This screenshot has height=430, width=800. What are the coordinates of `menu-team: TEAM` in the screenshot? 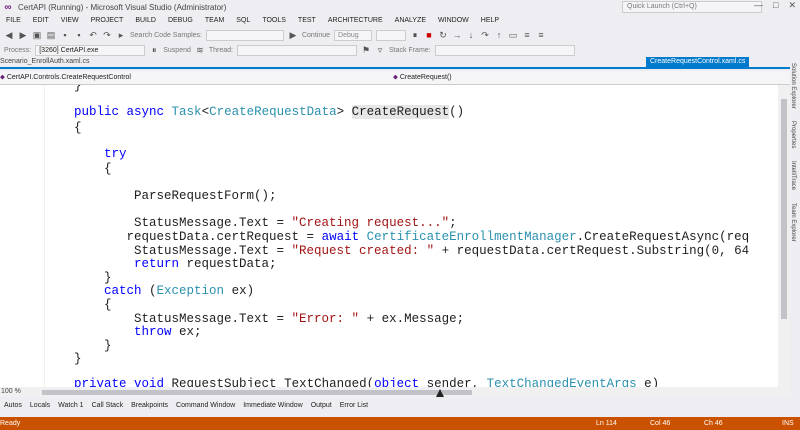 It's located at (214, 20).